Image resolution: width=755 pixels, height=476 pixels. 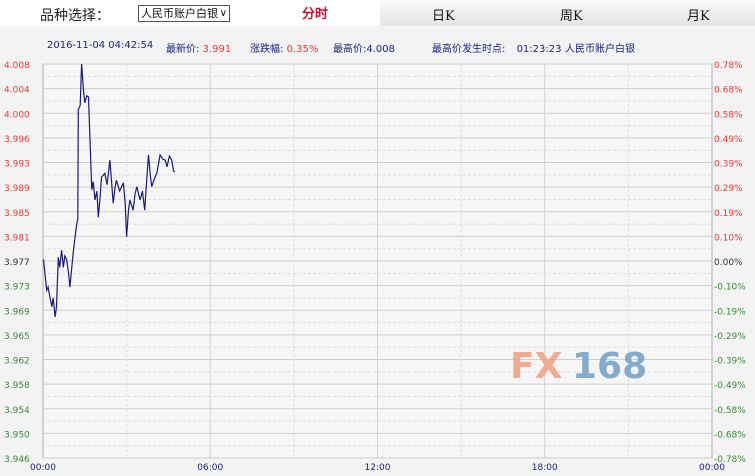 What do you see at coordinates (728, 189) in the screenshot?
I see `y2-tick-label: 0.29%` at bounding box center [728, 189].